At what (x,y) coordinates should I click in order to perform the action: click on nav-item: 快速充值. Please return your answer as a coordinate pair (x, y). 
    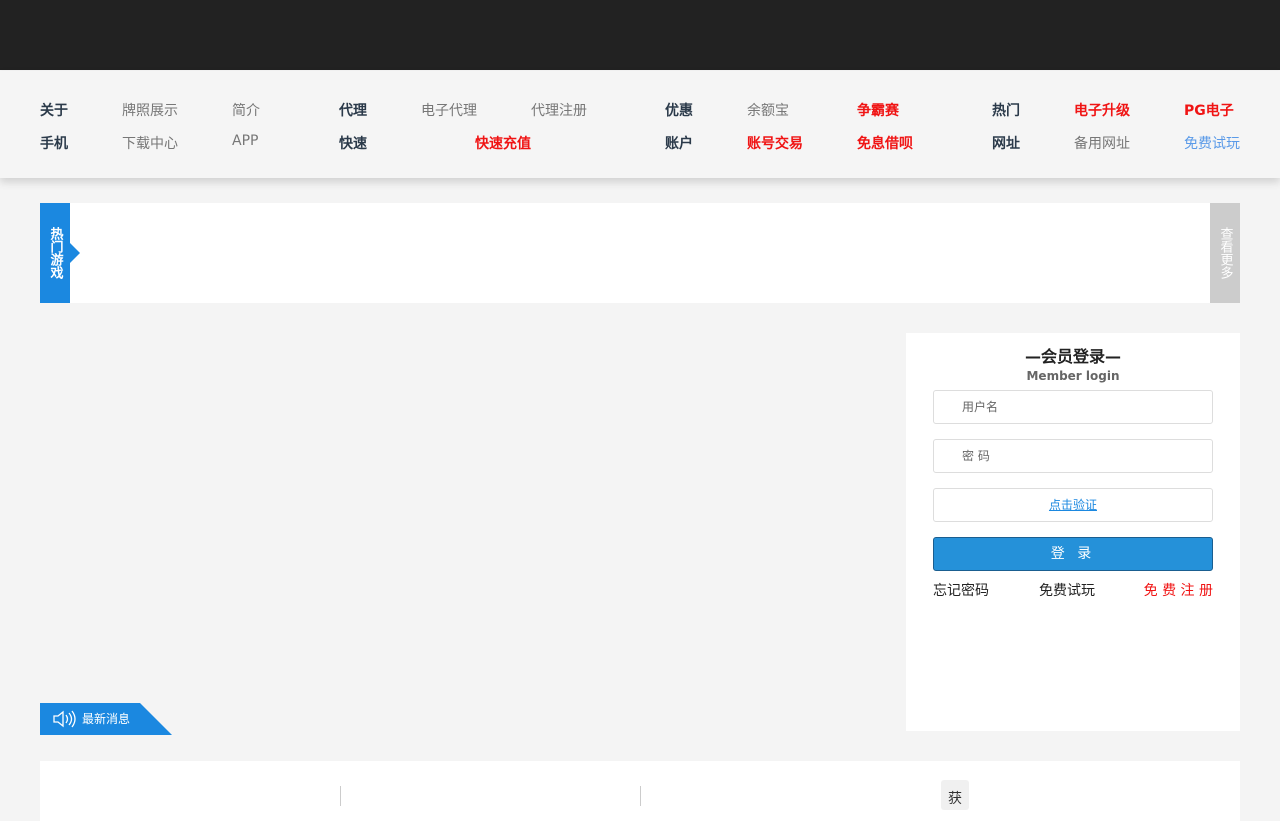
    Looking at the image, I should click on (503, 143).